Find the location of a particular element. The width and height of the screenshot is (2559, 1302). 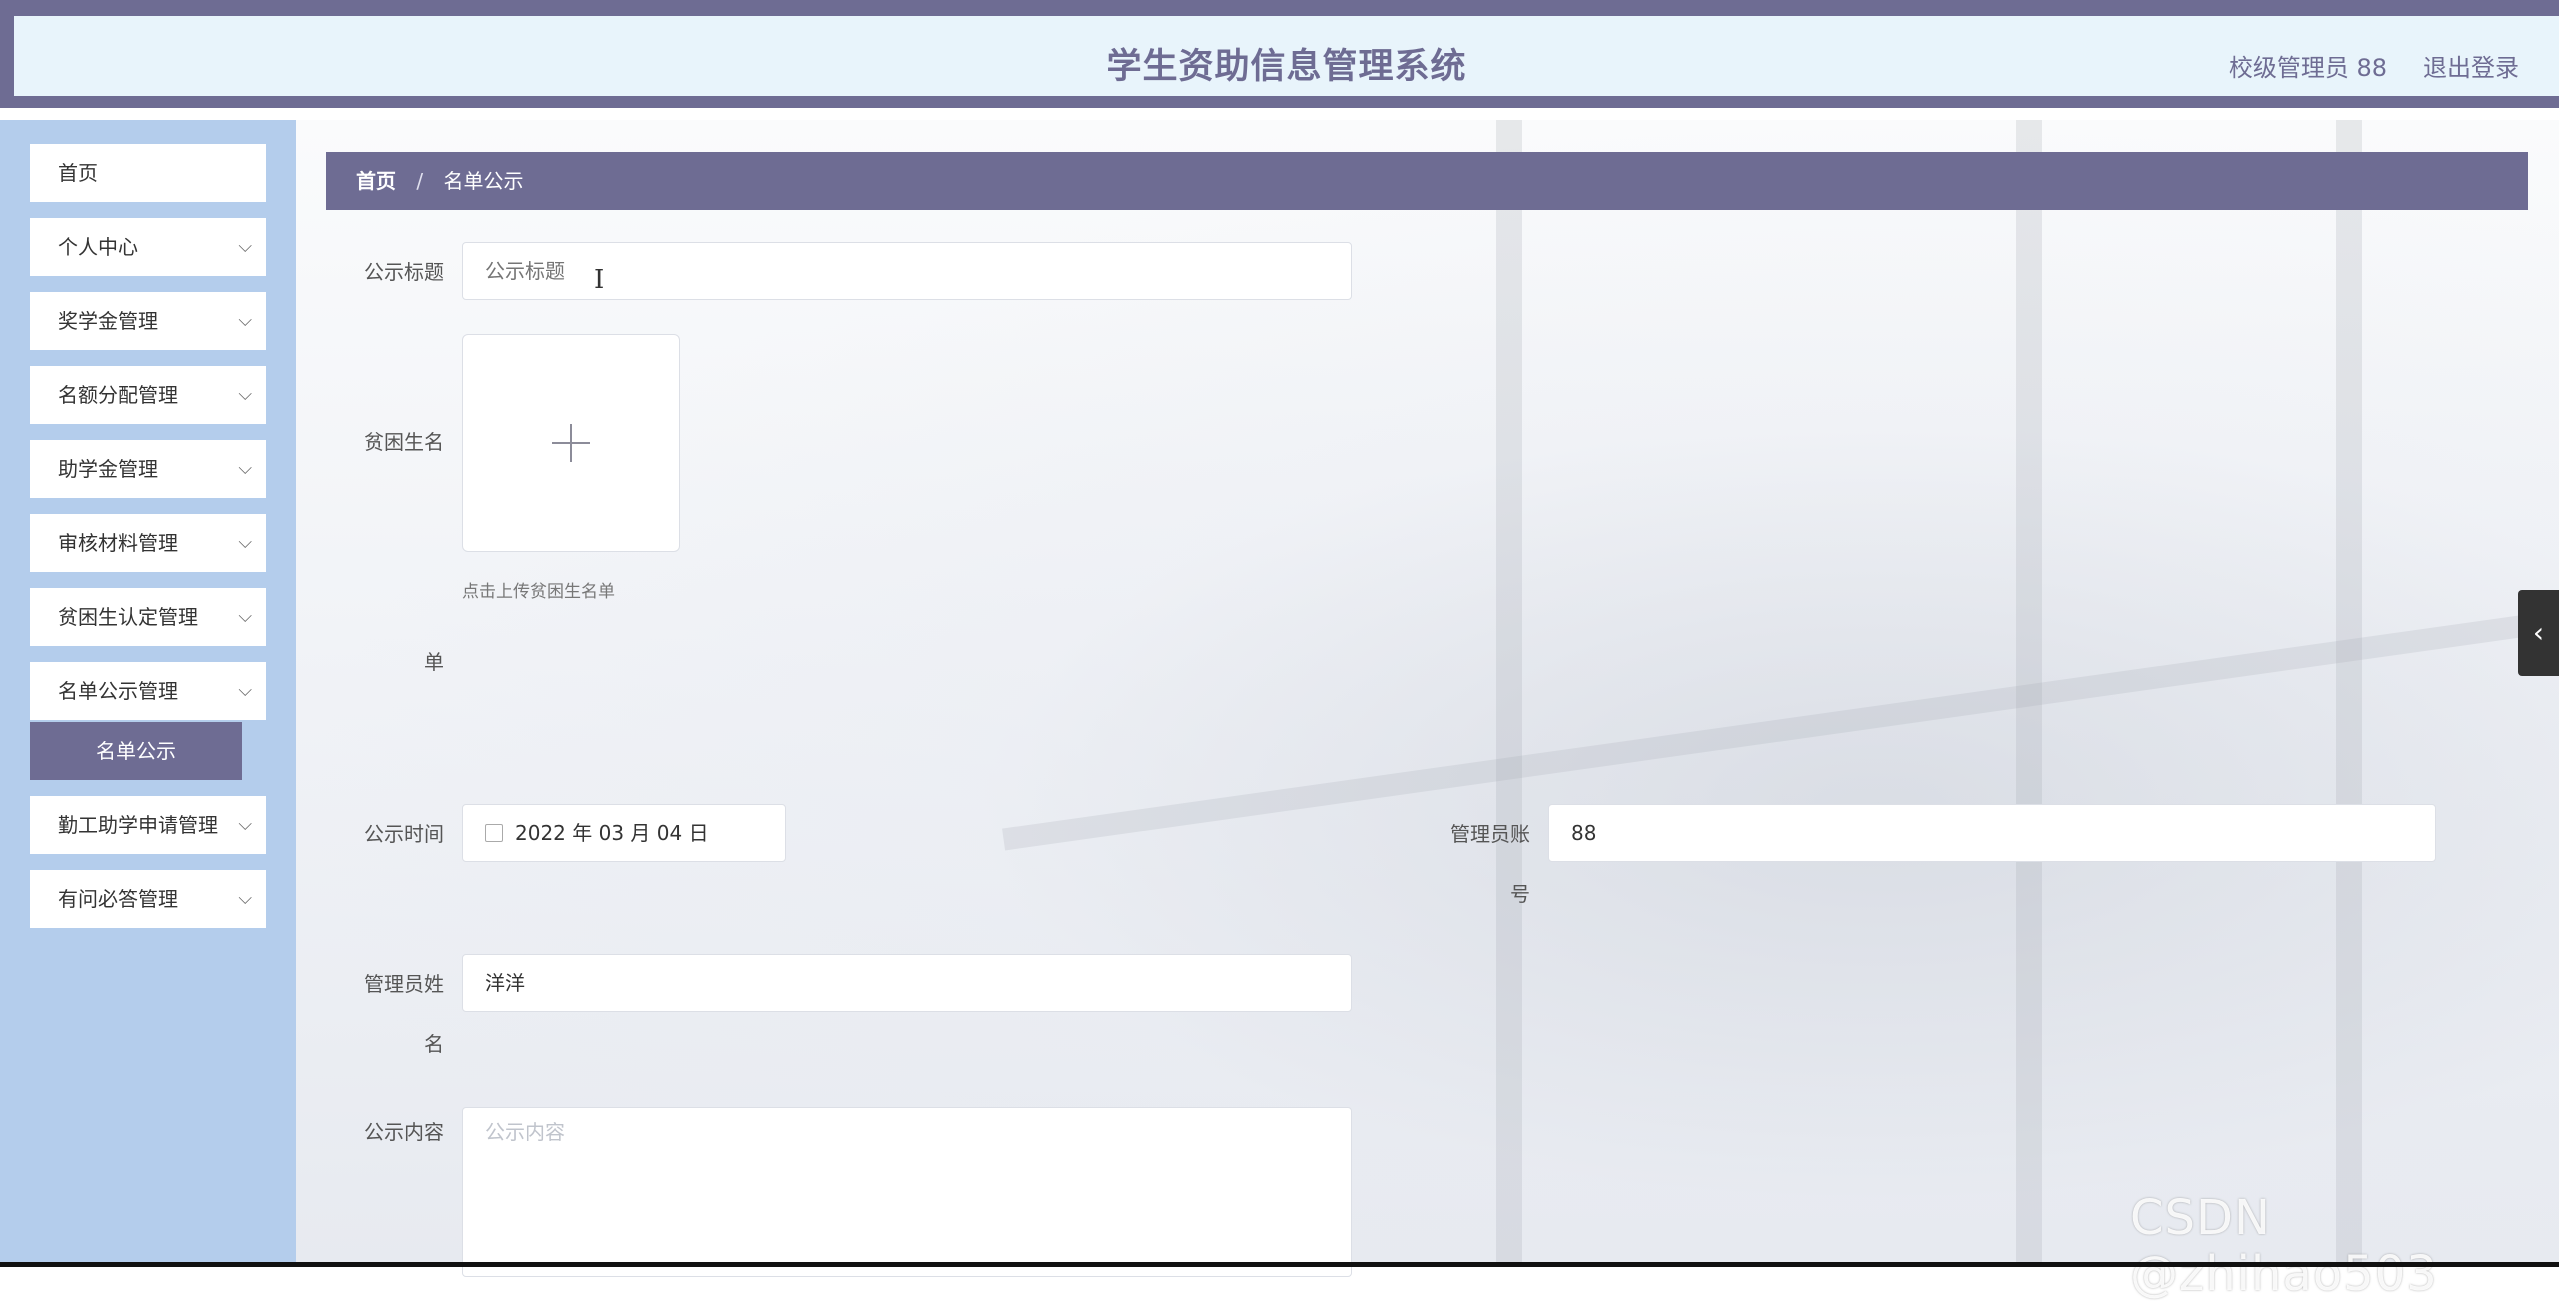

calendar-icon is located at coordinates (494, 832).